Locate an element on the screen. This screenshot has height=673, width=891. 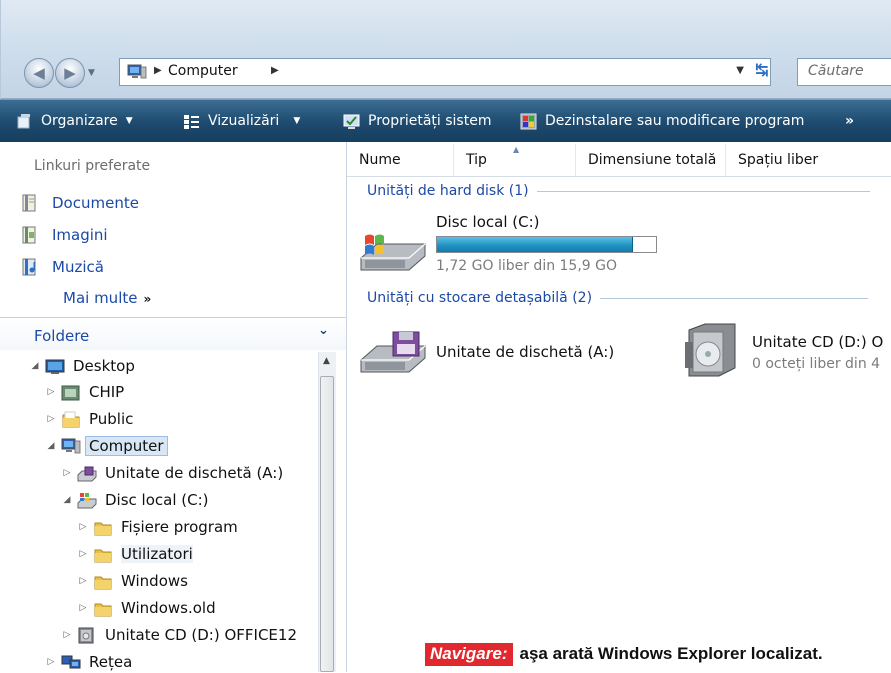
search-placeholder: Căutare is located at coordinates (836, 71).